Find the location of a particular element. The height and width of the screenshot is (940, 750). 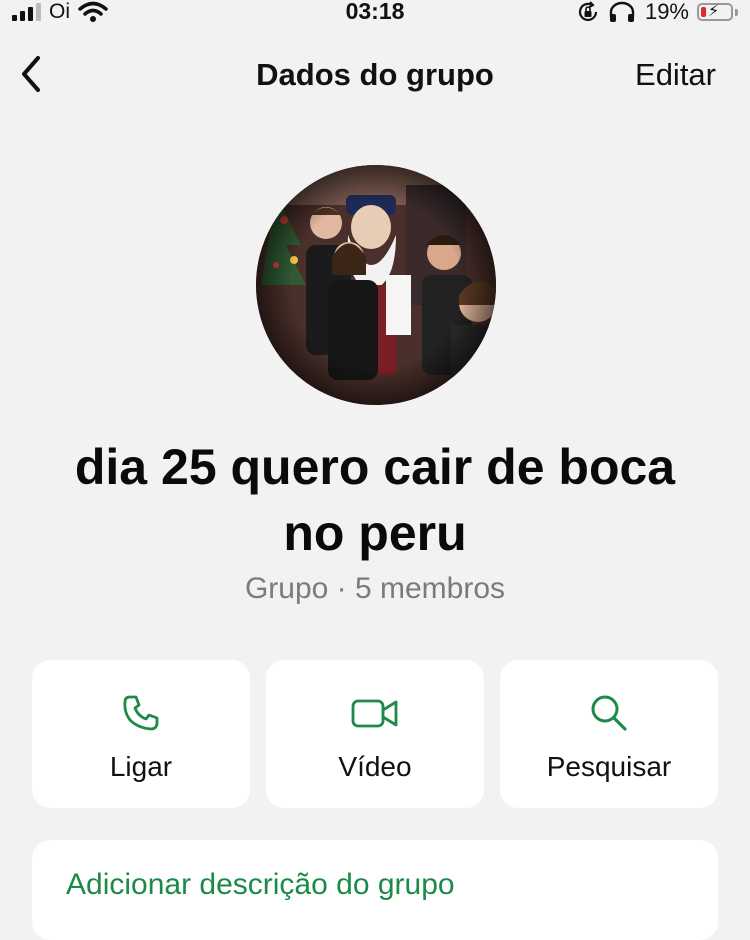

headphones-icon is located at coordinates (622, 11).